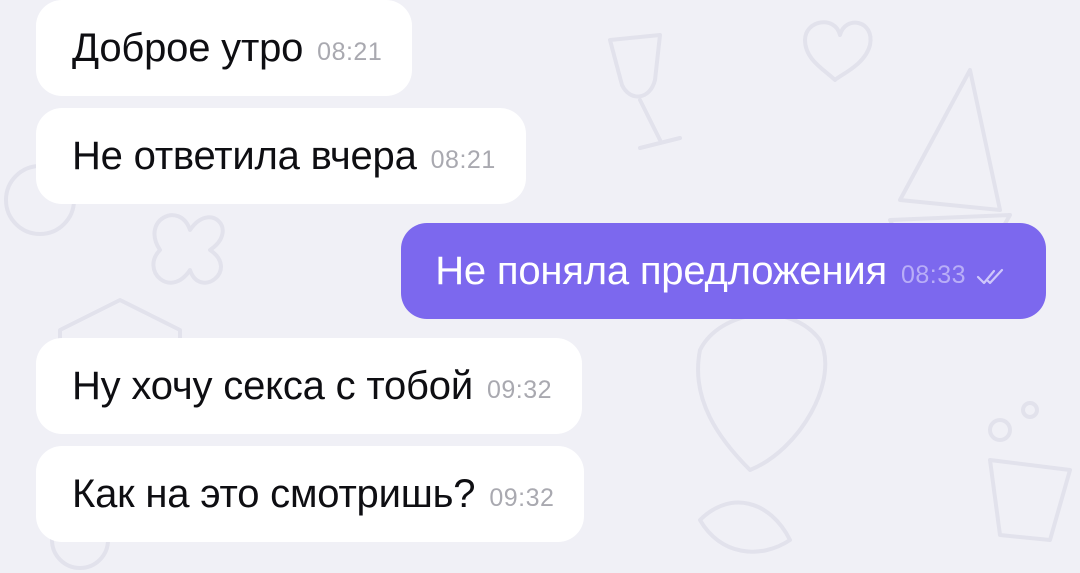  I want to click on message-bubble-incoming: Ну хочу секса с тобой 09:32, so click(309, 386).